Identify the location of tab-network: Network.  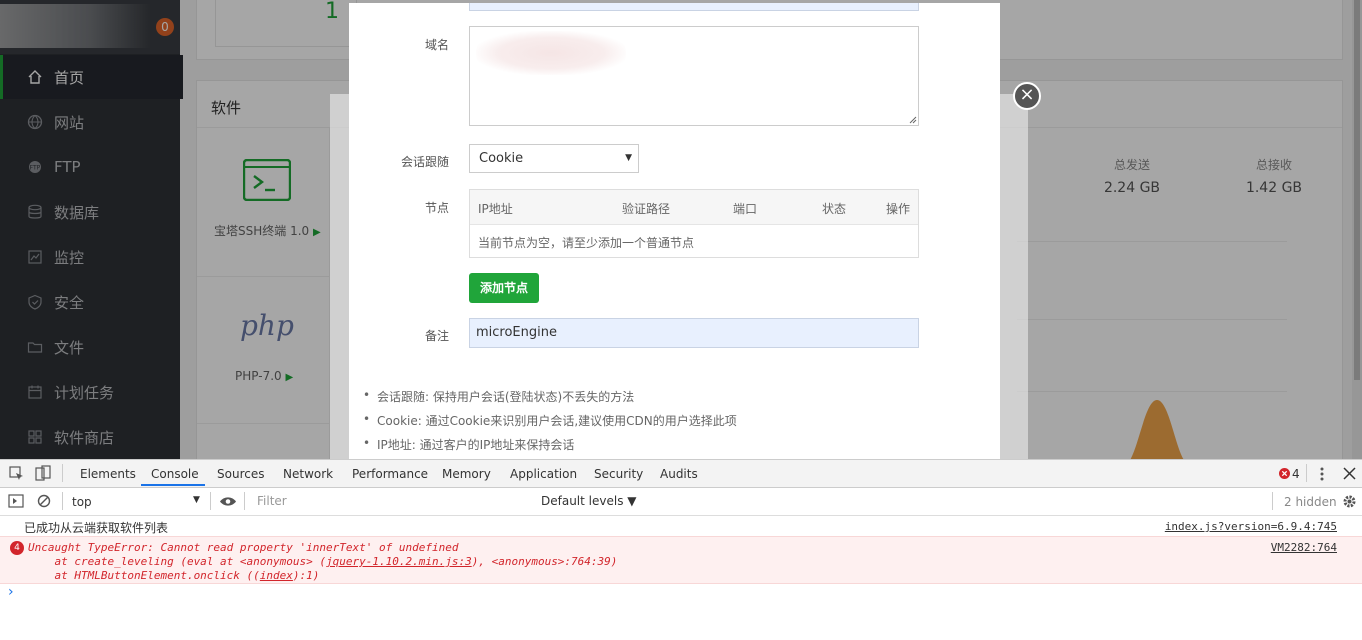
(308, 474).